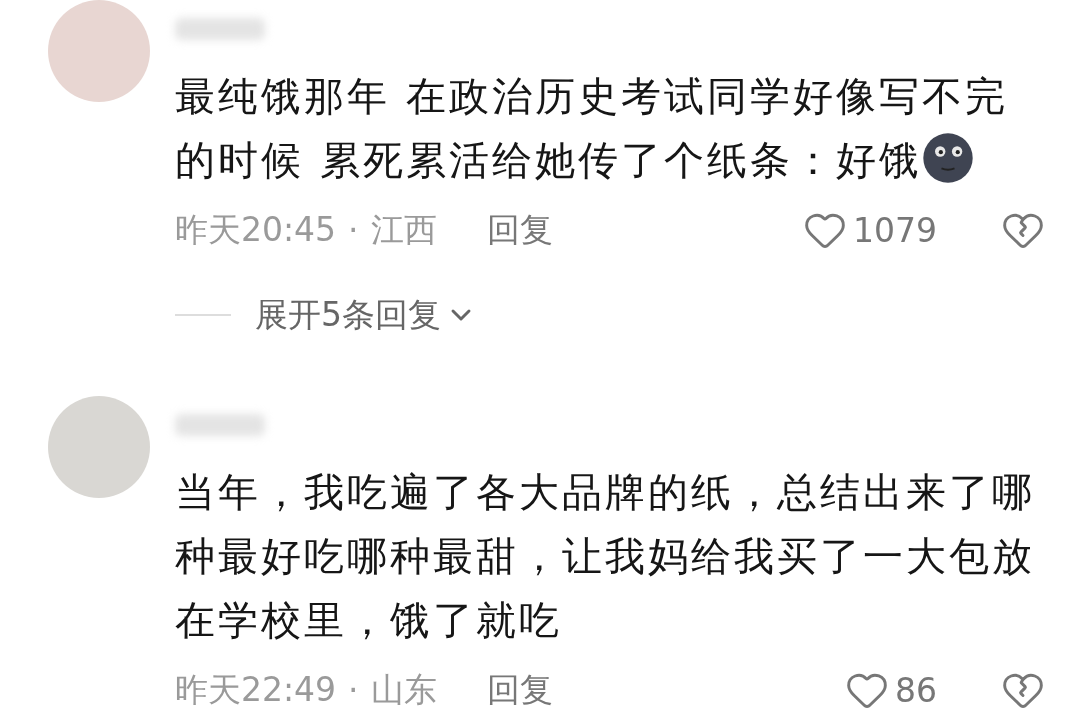  What do you see at coordinates (592, 129) in the screenshot?
I see `comment-text: 最纯饿那年 在政治历史考试同学好像写不完的时候 累死累活给她传了个纸条：好饿` at bounding box center [592, 129].